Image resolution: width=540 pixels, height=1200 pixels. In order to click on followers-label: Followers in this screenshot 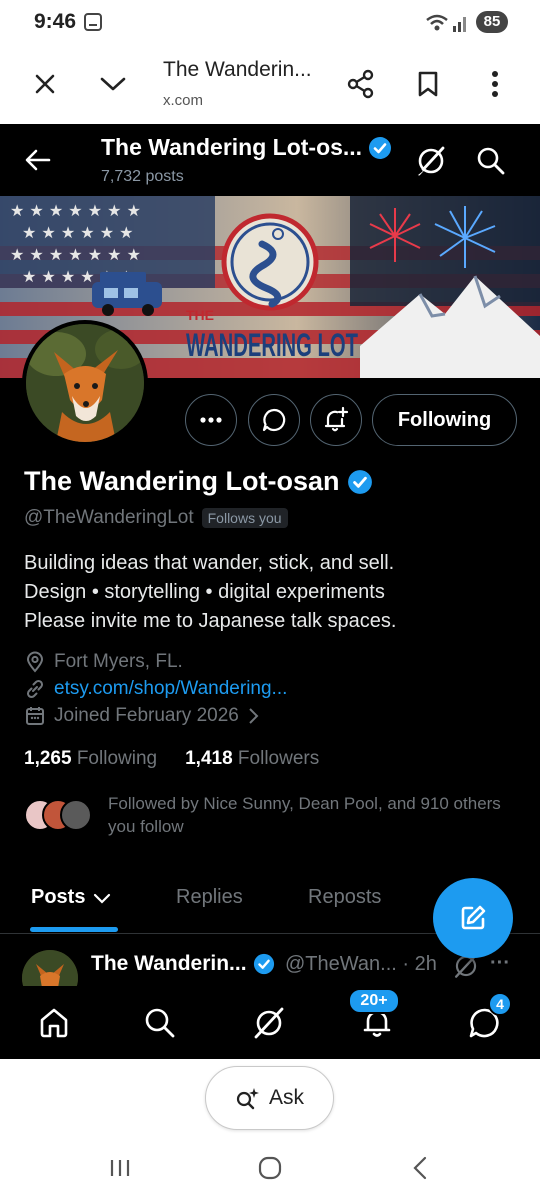, I will do `click(278, 758)`.